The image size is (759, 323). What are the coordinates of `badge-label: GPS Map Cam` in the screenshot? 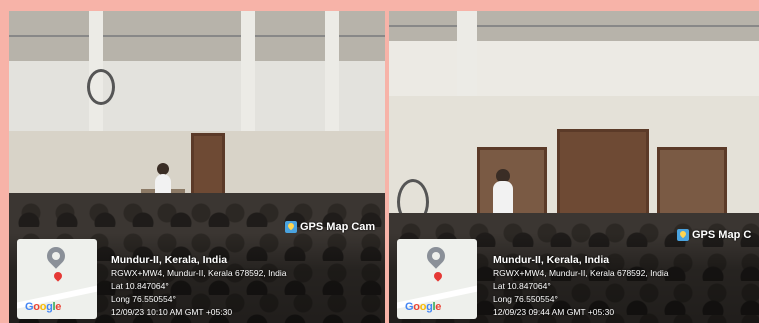 It's located at (338, 227).